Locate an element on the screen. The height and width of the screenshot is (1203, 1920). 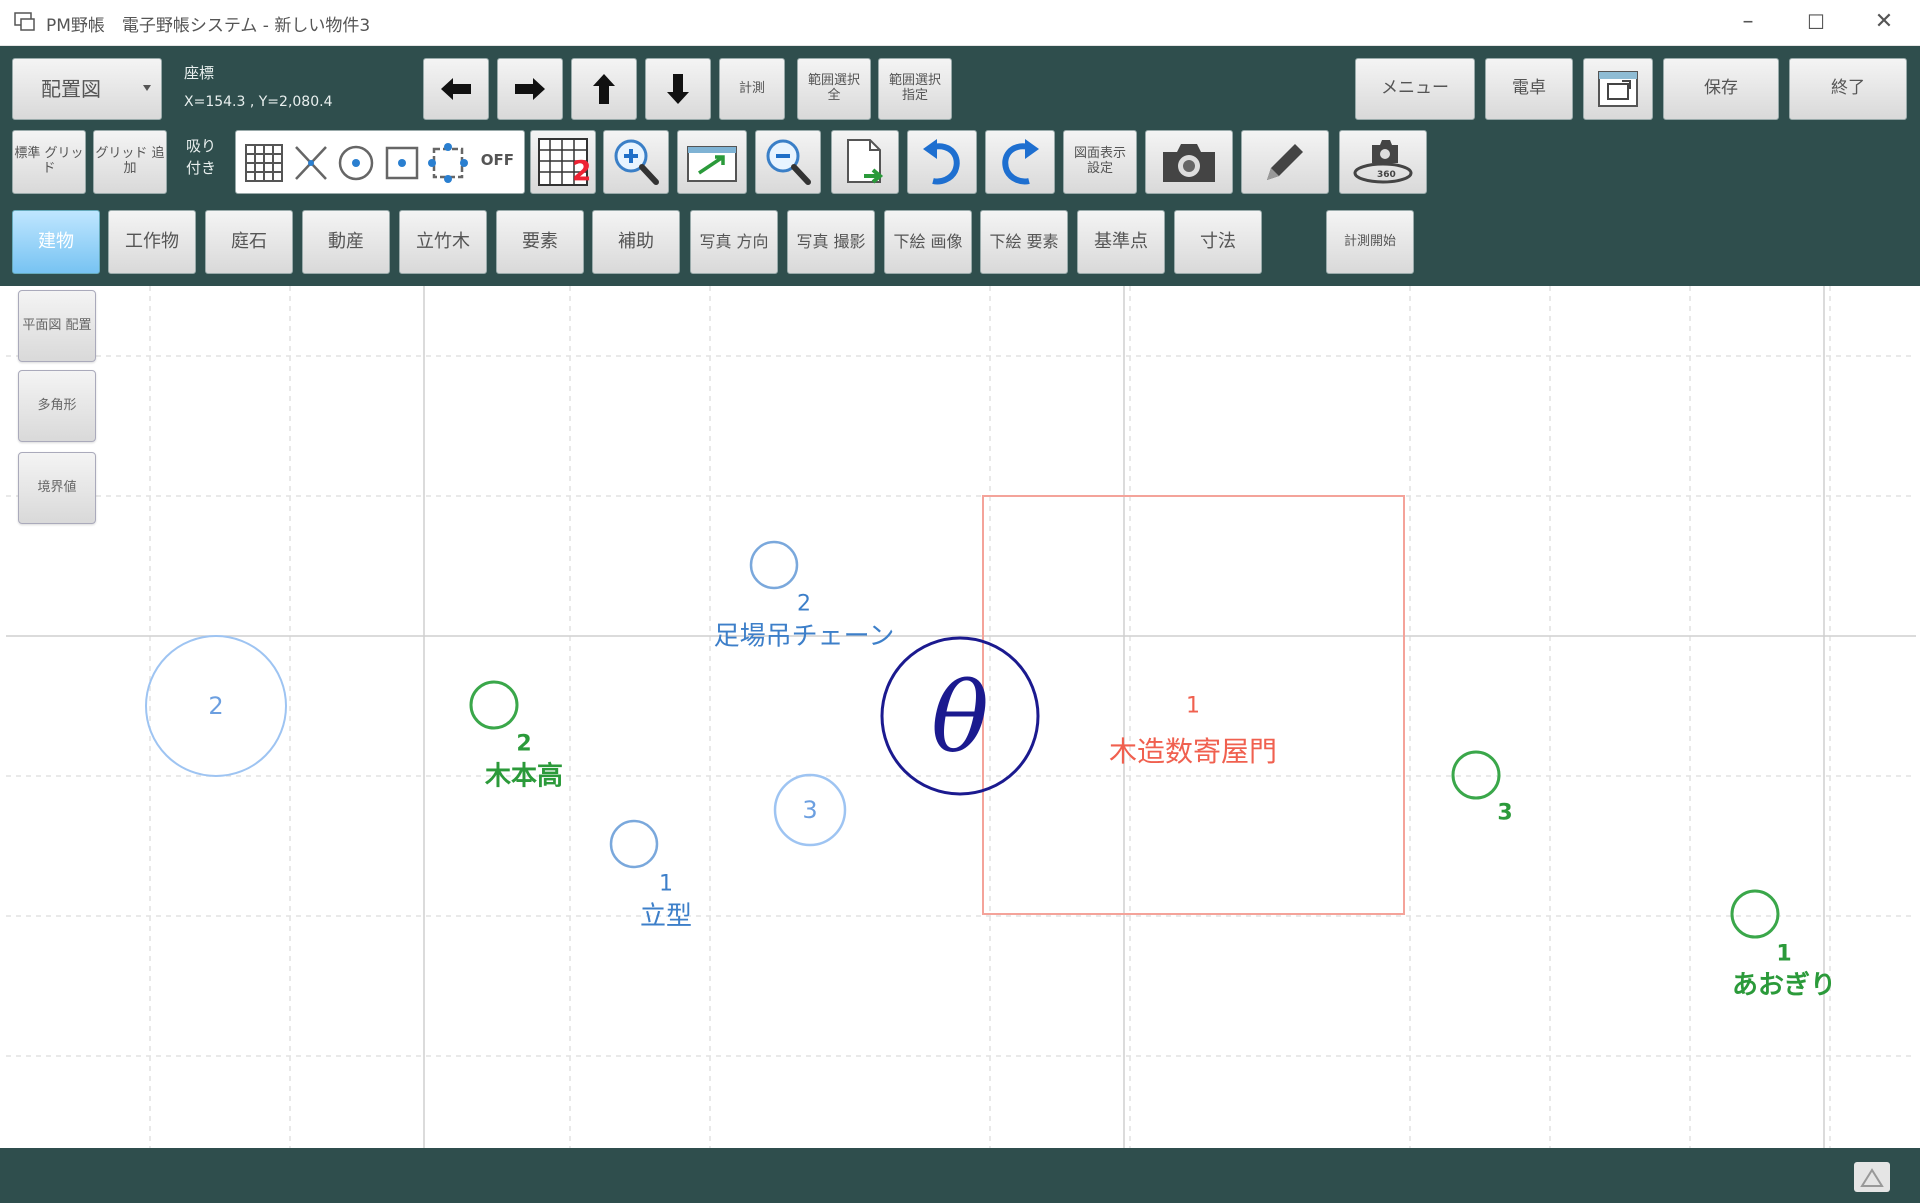
pencil-icon is located at coordinates (1285, 162).